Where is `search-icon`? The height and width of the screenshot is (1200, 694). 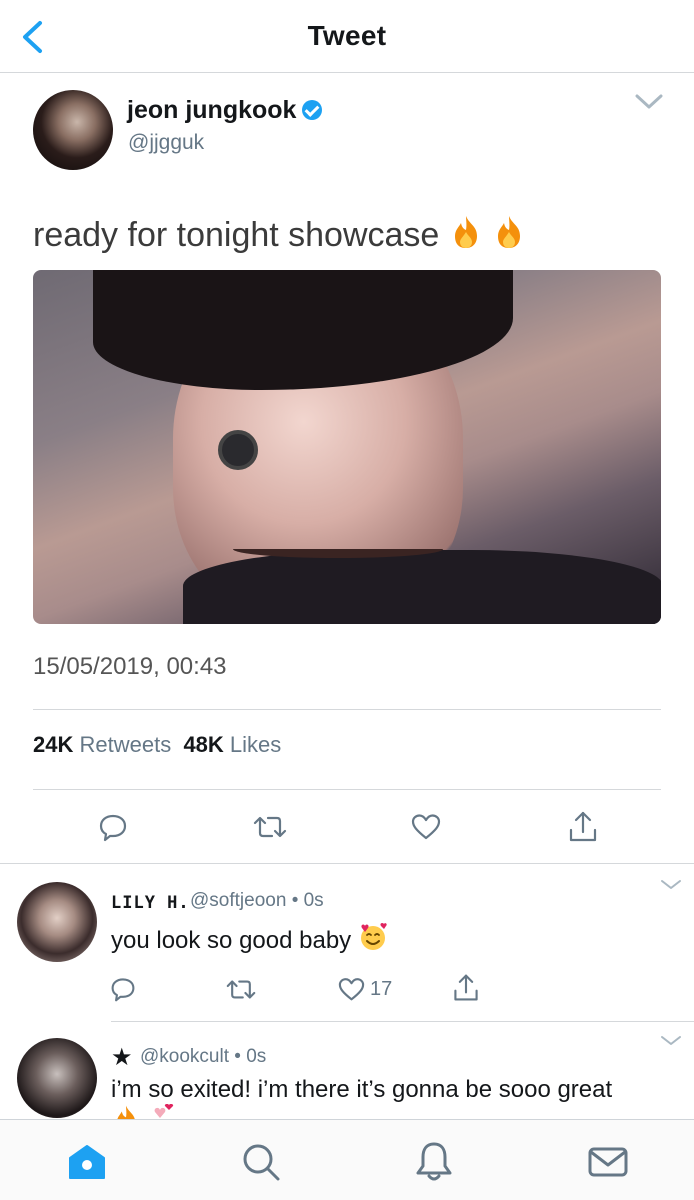 search-icon is located at coordinates (261, 1162).